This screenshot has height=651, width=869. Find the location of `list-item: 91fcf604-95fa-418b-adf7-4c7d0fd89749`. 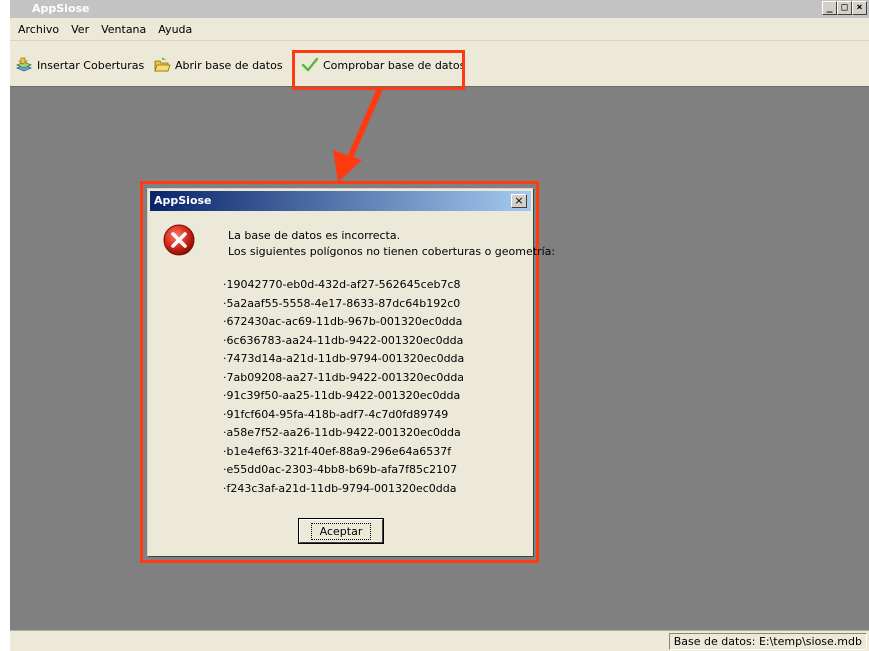

list-item: 91fcf604-95fa-418b-adf7-4c7d0fd89749 is located at coordinates (343, 417).